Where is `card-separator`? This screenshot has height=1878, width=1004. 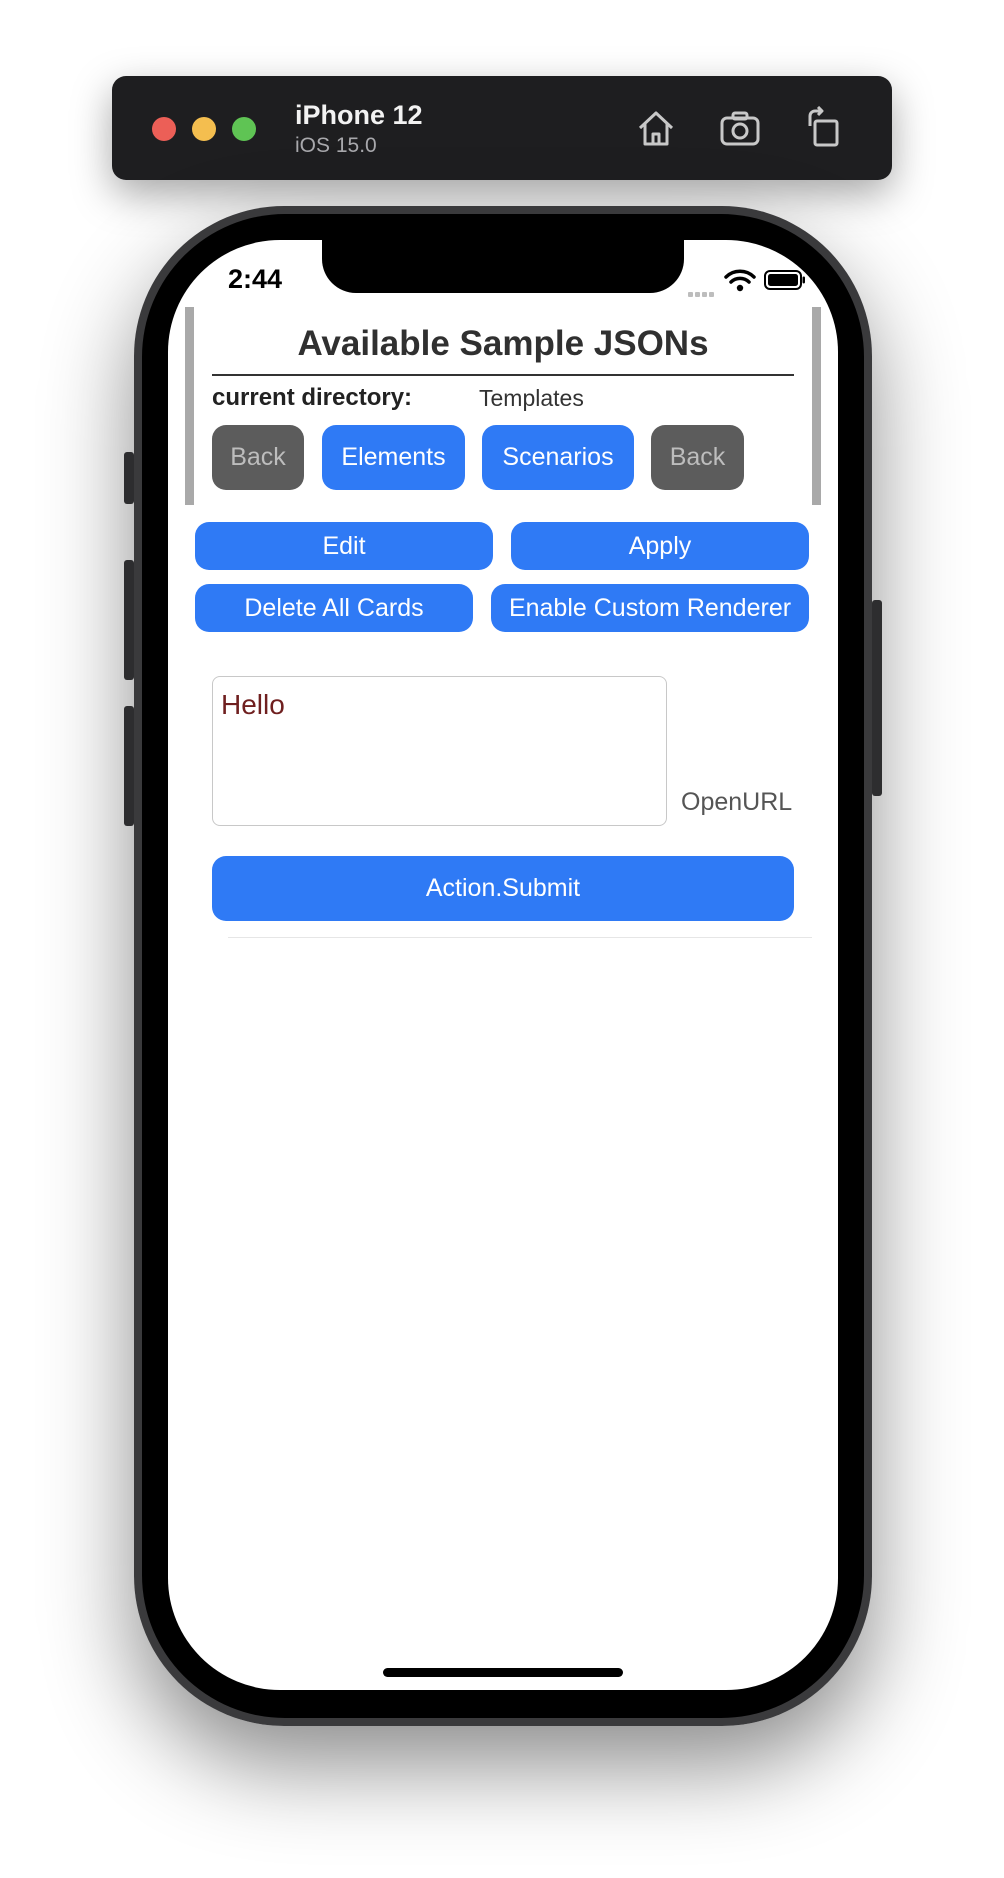
card-separator is located at coordinates (520, 937).